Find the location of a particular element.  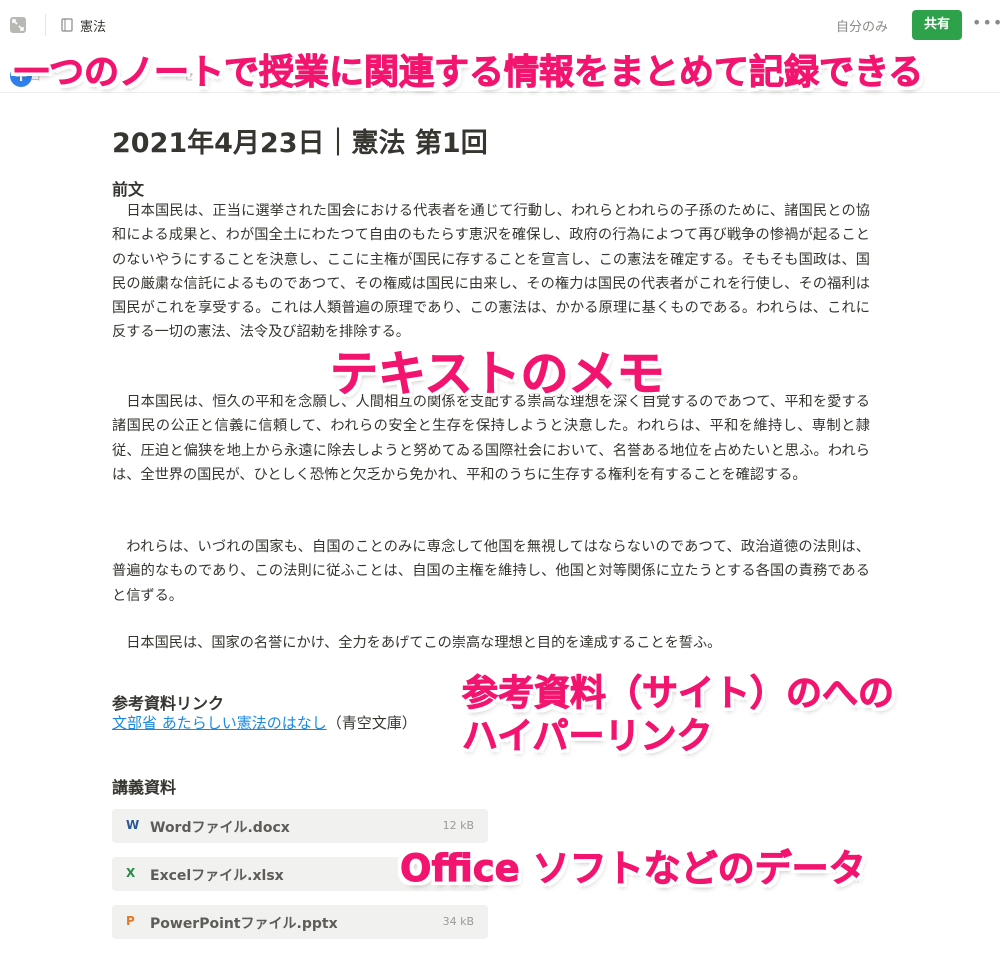

file-attachment-powerpoint: P PowerPointファイル.pptx 34 kB is located at coordinates (300, 922).